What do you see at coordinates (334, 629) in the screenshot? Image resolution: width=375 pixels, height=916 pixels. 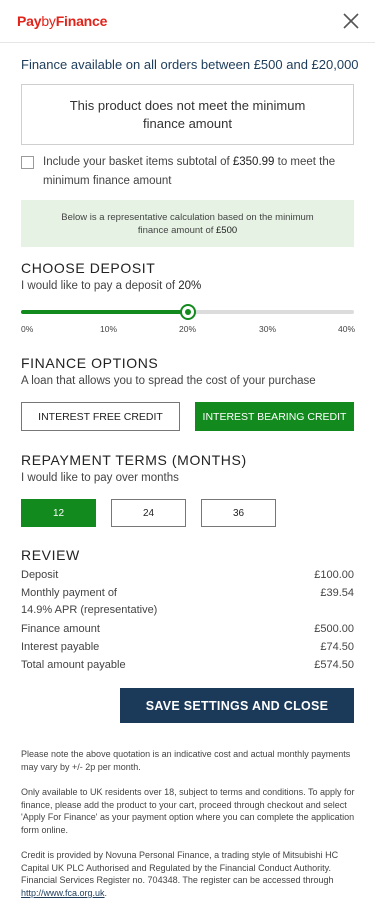 I see `review-finance-amount-value: £500.00` at bounding box center [334, 629].